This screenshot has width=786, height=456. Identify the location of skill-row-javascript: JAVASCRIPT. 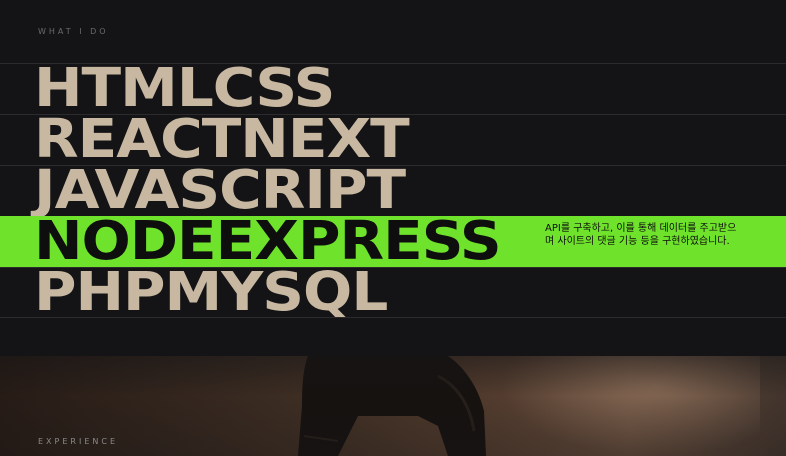
(393, 190).